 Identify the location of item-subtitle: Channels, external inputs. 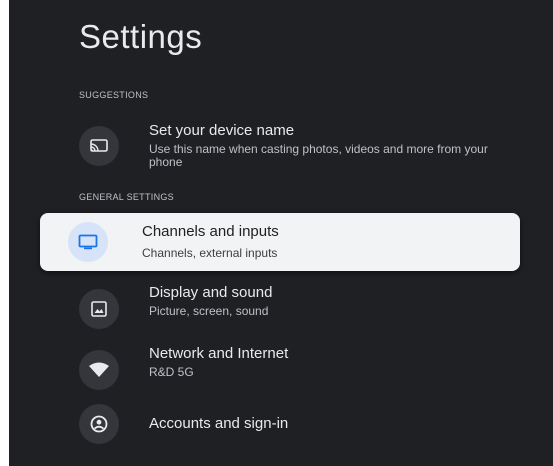
(210, 253).